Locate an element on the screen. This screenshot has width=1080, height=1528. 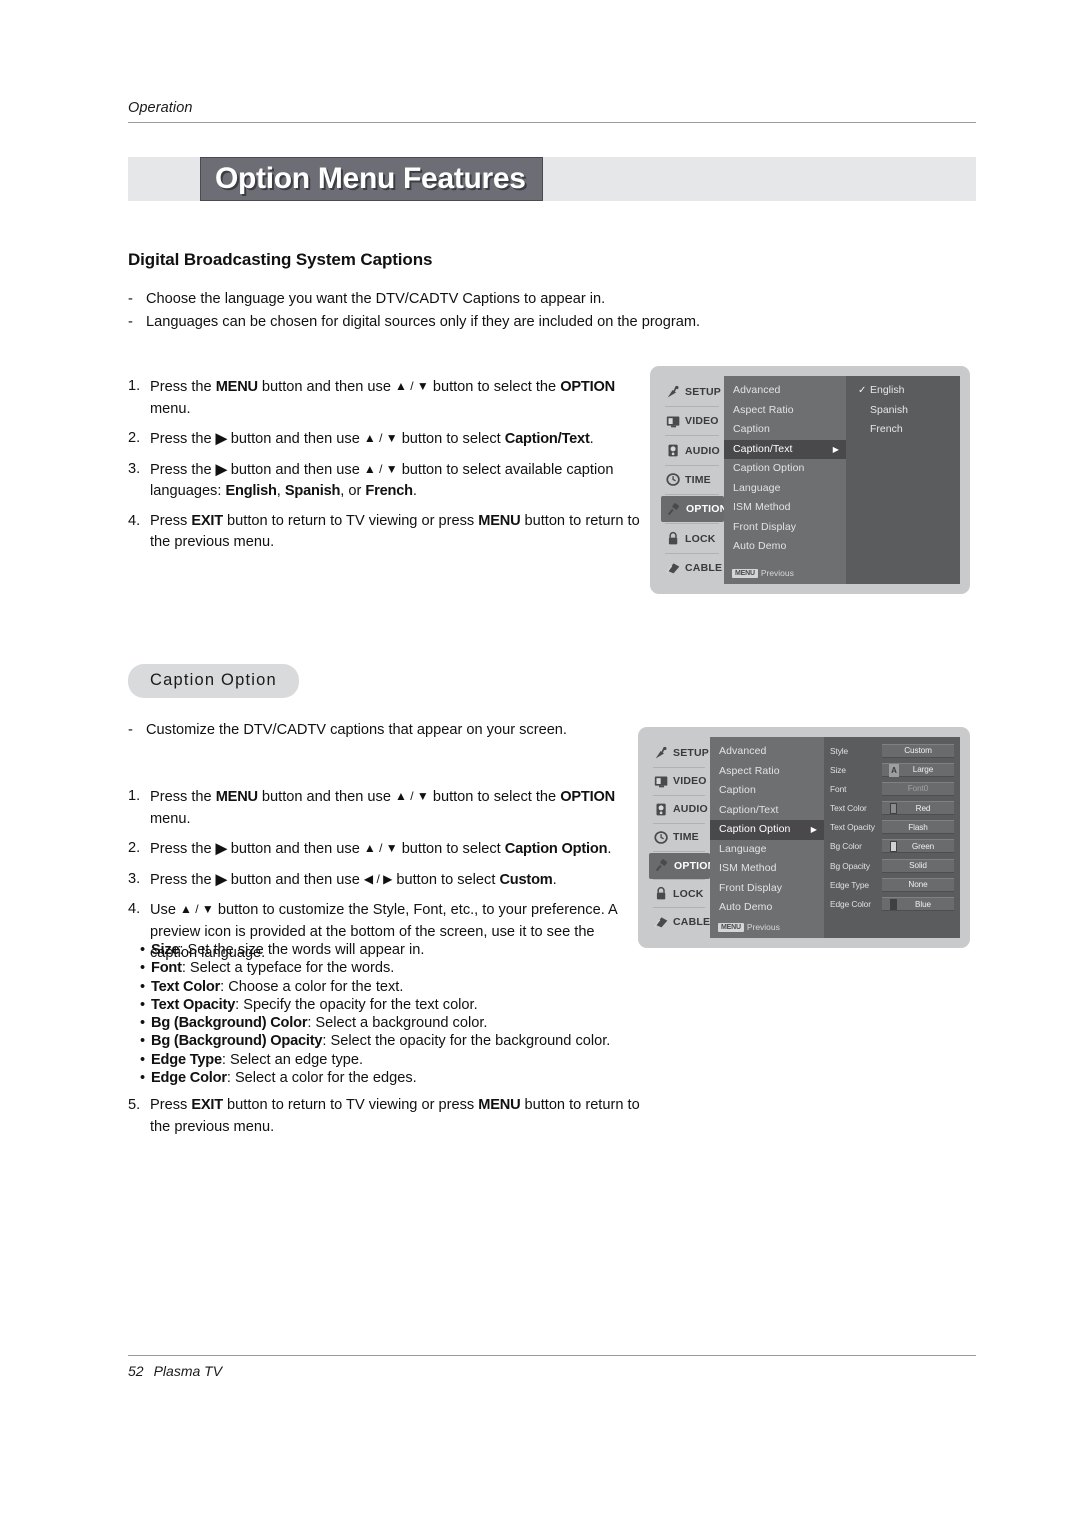
osd-submenu-languages: ✓ English Spanish French is located at coordinates (903, 480).